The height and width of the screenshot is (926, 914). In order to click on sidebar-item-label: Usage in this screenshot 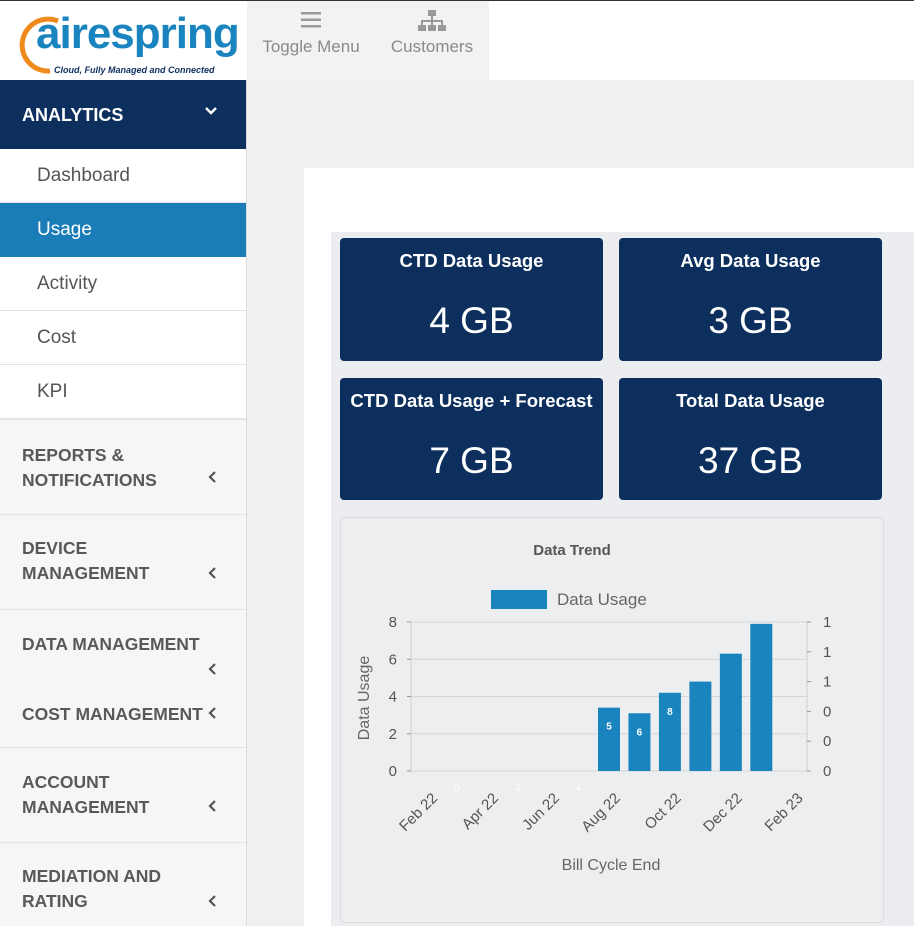, I will do `click(64, 229)`.